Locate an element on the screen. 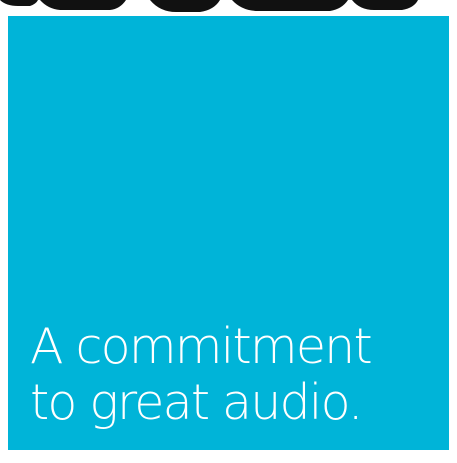 This screenshot has height=463, width=457. cropped-image-strip is located at coordinates (228, 8).